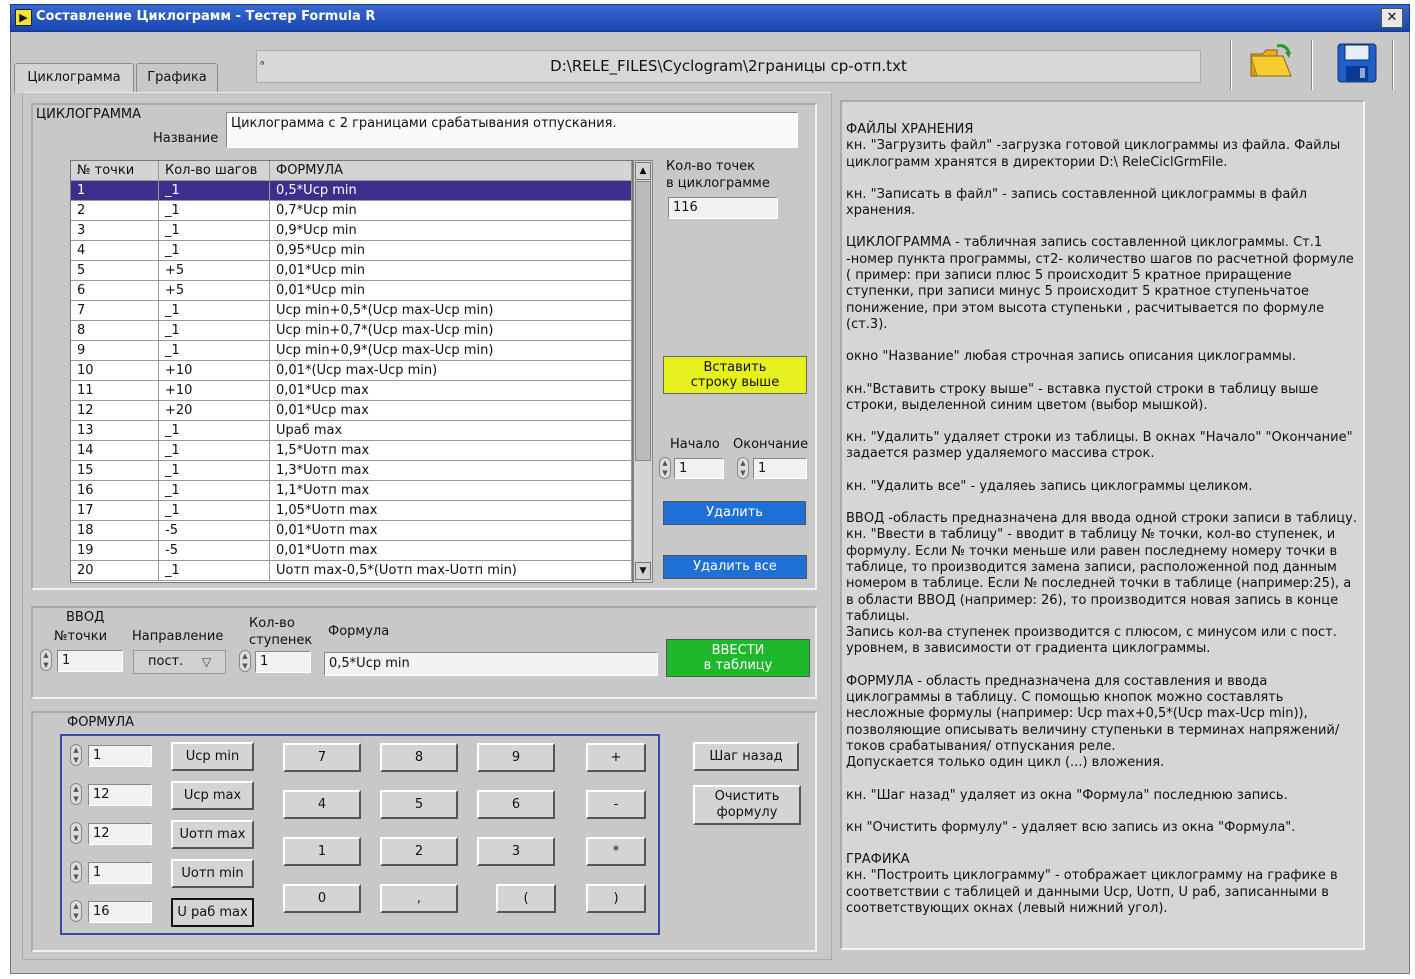 This screenshot has height=979, width=1415. What do you see at coordinates (322, 757) in the screenshot?
I see `key-button: 7` at bounding box center [322, 757].